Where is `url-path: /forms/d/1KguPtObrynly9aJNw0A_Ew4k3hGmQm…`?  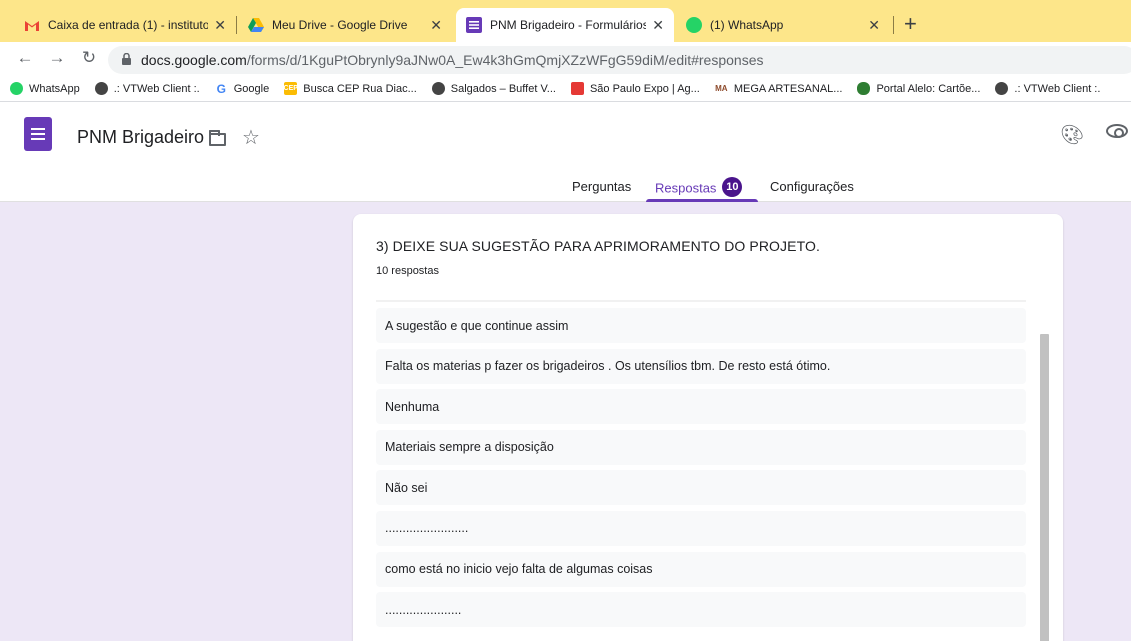 url-path: /forms/d/1KguPtObrynly9aJNw0A_Ew4k3hGmQm… is located at coordinates (505, 60).